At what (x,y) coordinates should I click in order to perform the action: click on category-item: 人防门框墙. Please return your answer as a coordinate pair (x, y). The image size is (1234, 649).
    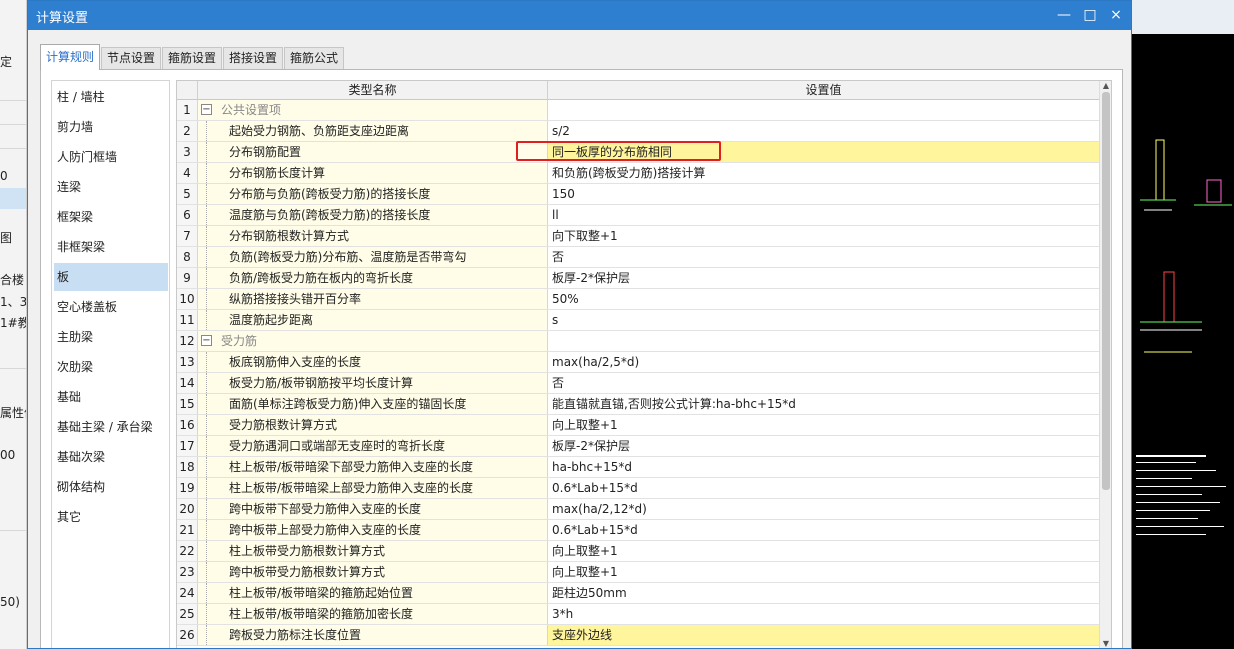
    Looking at the image, I should click on (111, 157).